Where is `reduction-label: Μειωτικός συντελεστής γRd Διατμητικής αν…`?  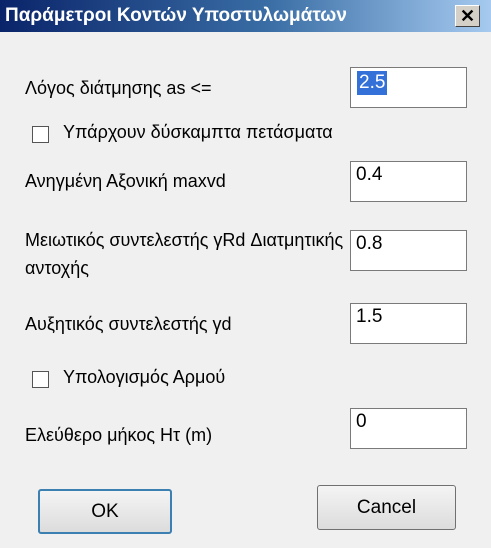
reduction-label: Μειωτικός συντελεστής γRd Διατμητικής αν… is located at coordinates (184, 254).